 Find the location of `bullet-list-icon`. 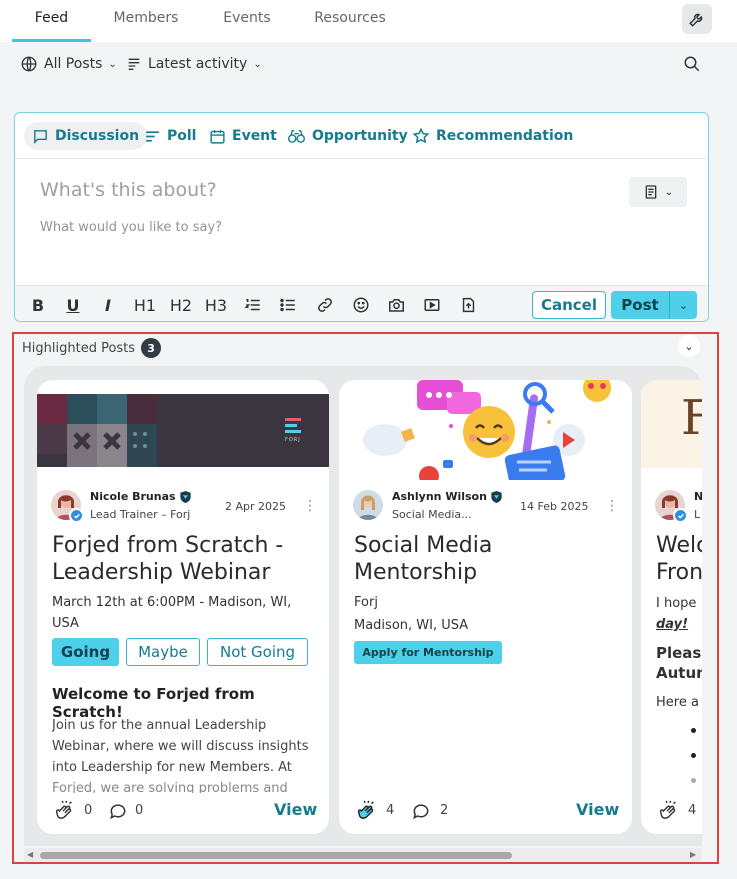

bullet-list-icon is located at coordinates (287, 305).